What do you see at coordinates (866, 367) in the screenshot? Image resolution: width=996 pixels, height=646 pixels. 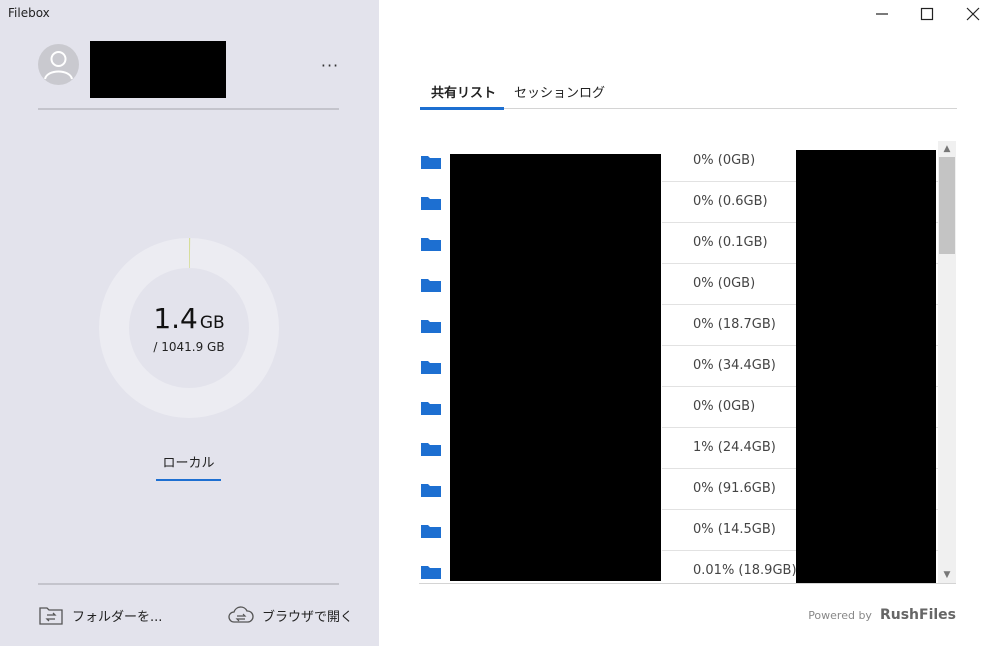 I see `redacted-share-details` at bounding box center [866, 367].